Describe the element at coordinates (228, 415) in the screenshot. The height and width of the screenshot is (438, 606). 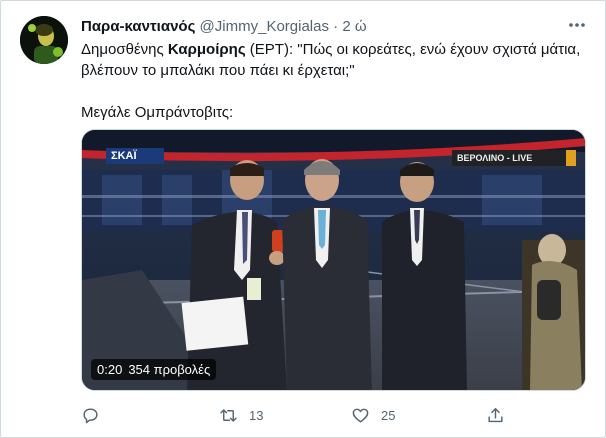
I see `retweet-icon` at that location.